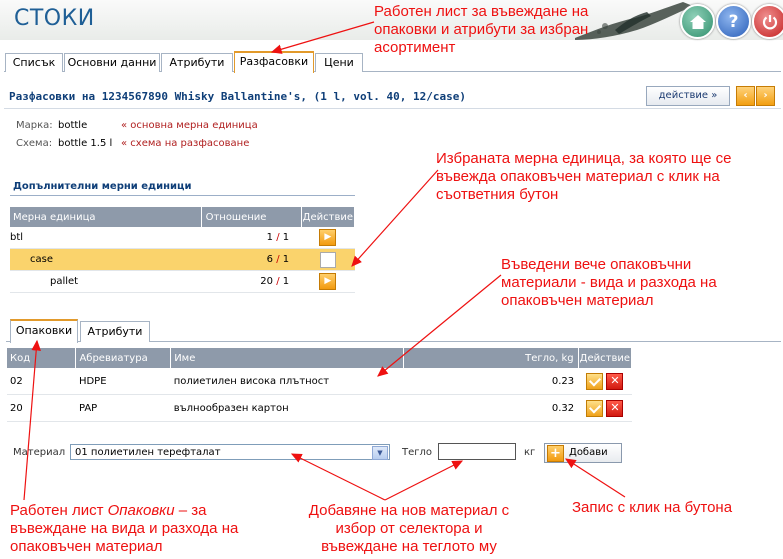 The width and height of the screenshot is (783, 559). I want to click on chevron-down-icon: ▼, so click(380, 453).